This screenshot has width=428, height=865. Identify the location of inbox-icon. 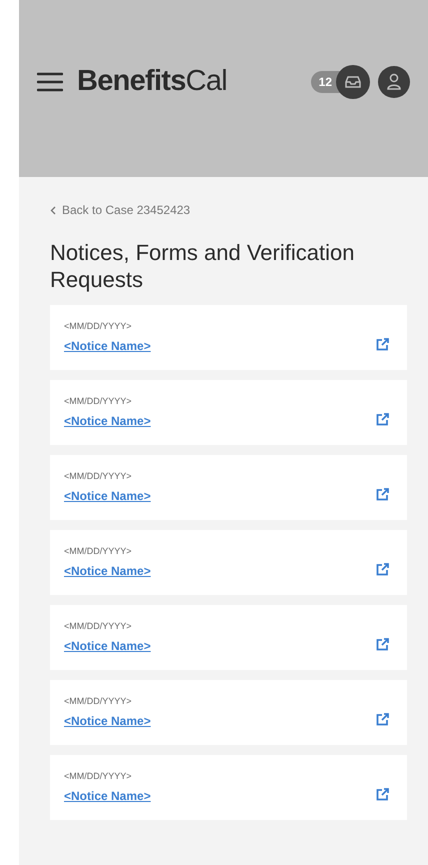
(353, 81).